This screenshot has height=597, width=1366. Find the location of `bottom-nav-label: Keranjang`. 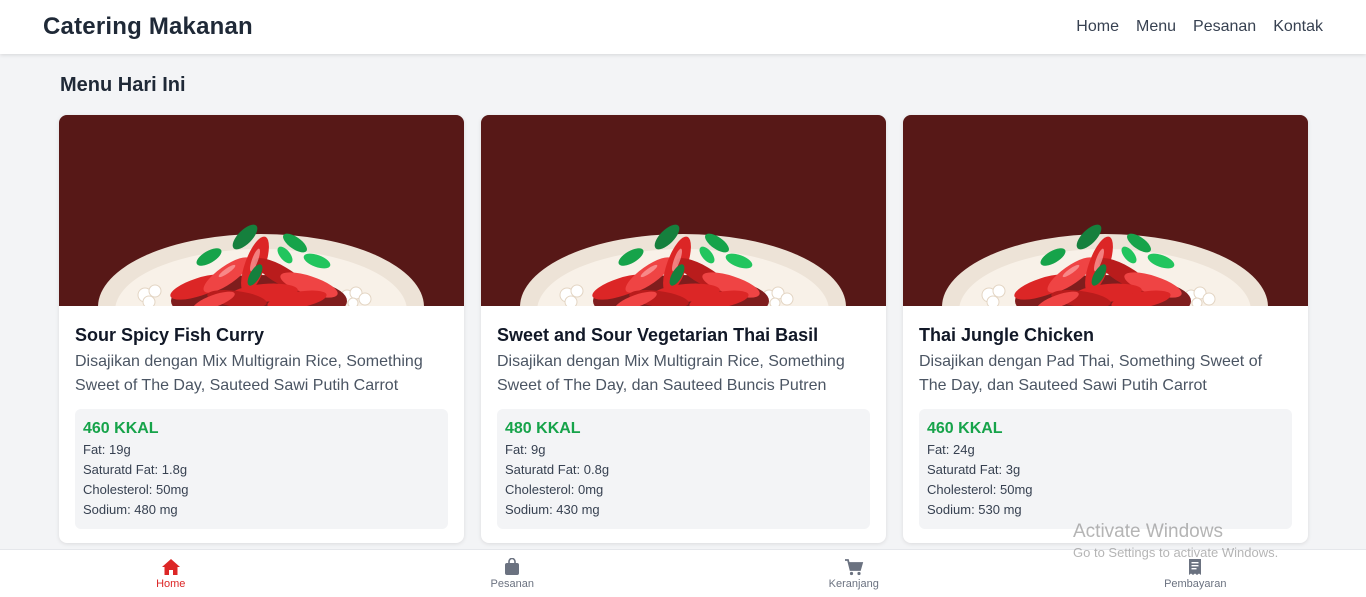

bottom-nav-label: Keranjang is located at coordinates (853, 583).